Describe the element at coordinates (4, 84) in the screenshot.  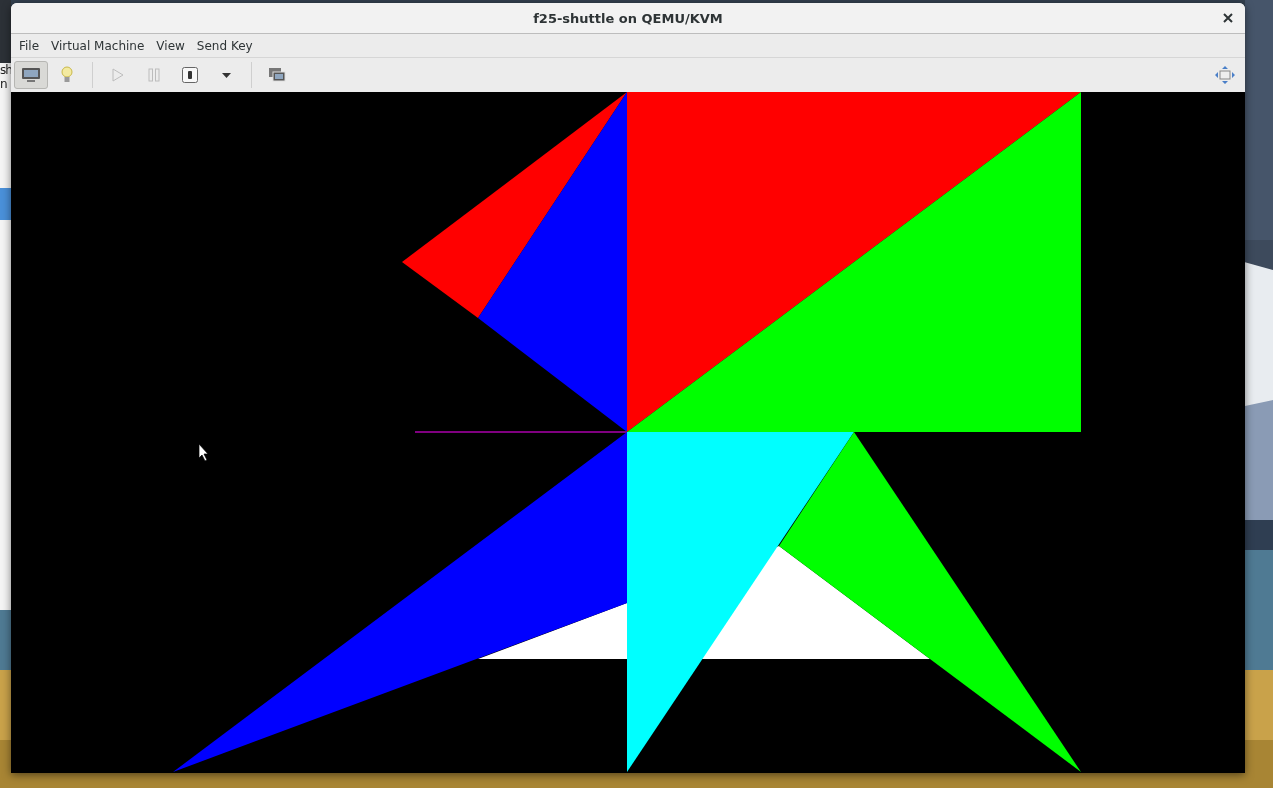
I see `window-text: n` at that location.